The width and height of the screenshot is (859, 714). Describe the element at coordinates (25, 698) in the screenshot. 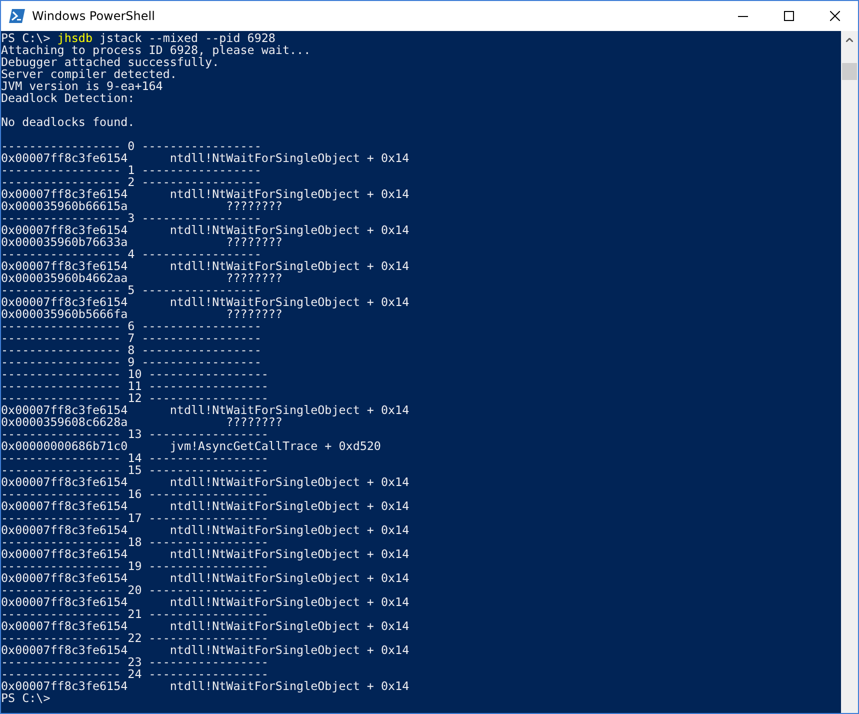

I see `console-output-line: PS C:\>` at that location.